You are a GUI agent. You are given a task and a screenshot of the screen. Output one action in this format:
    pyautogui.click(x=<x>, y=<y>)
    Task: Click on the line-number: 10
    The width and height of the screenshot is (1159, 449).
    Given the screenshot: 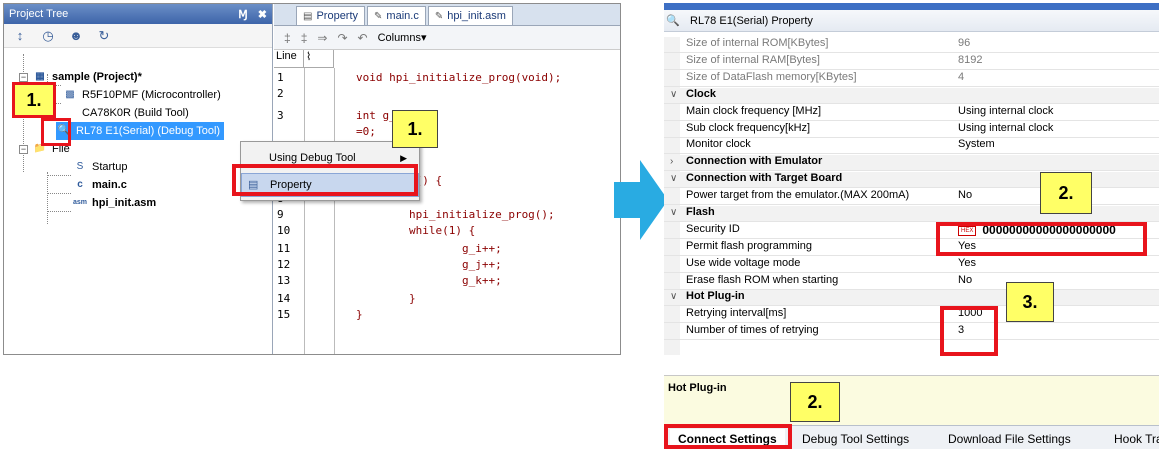 What is the action you would take?
    pyautogui.click(x=284, y=230)
    